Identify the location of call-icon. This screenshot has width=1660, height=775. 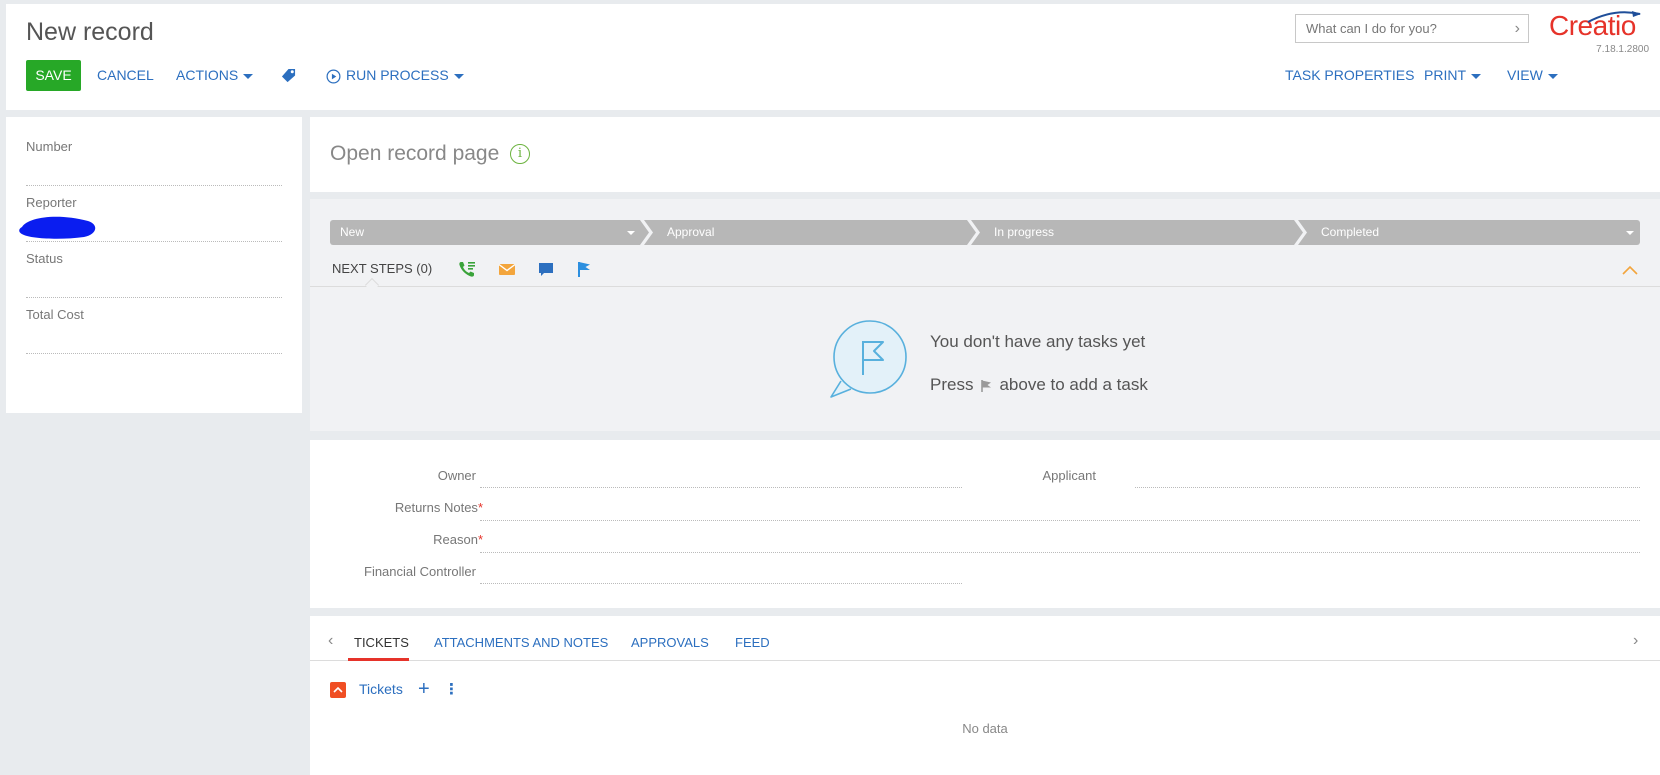
(467, 269).